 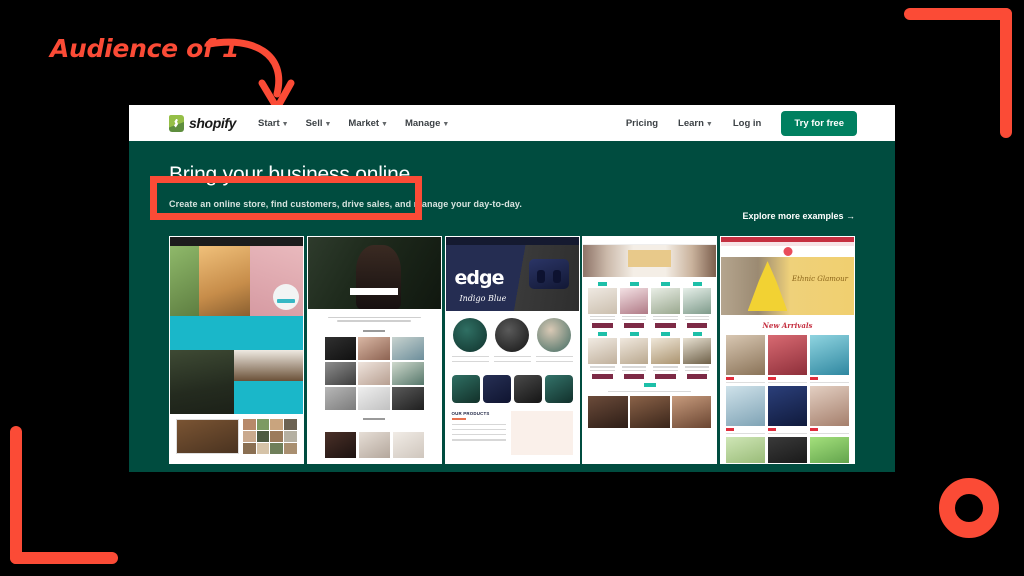 What do you see at coordinates (819, 279) in the screenshot?
I see `ethnic-glamour-text: Ethnic Glamour` at bounding box center [819, 279].